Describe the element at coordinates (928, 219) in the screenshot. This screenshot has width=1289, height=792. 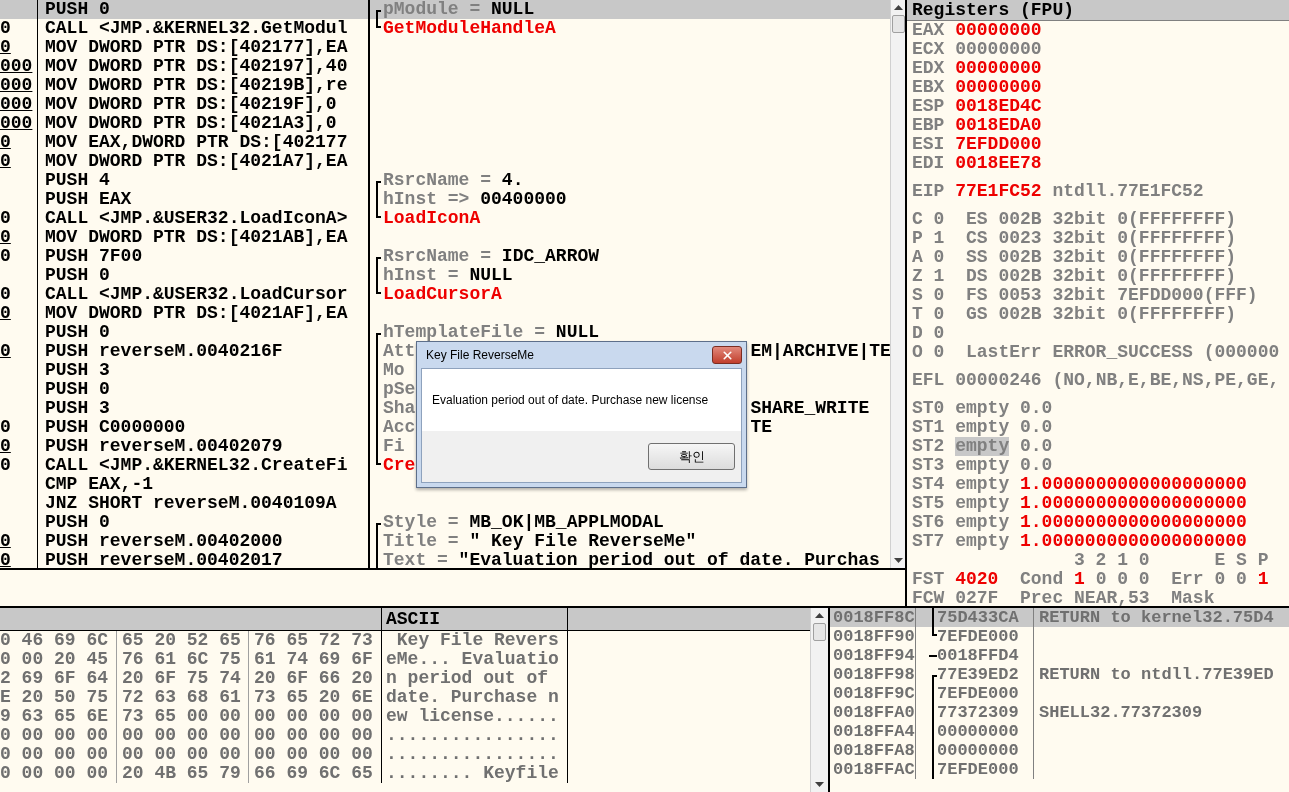
I see `flag-text: C 0` at that location.